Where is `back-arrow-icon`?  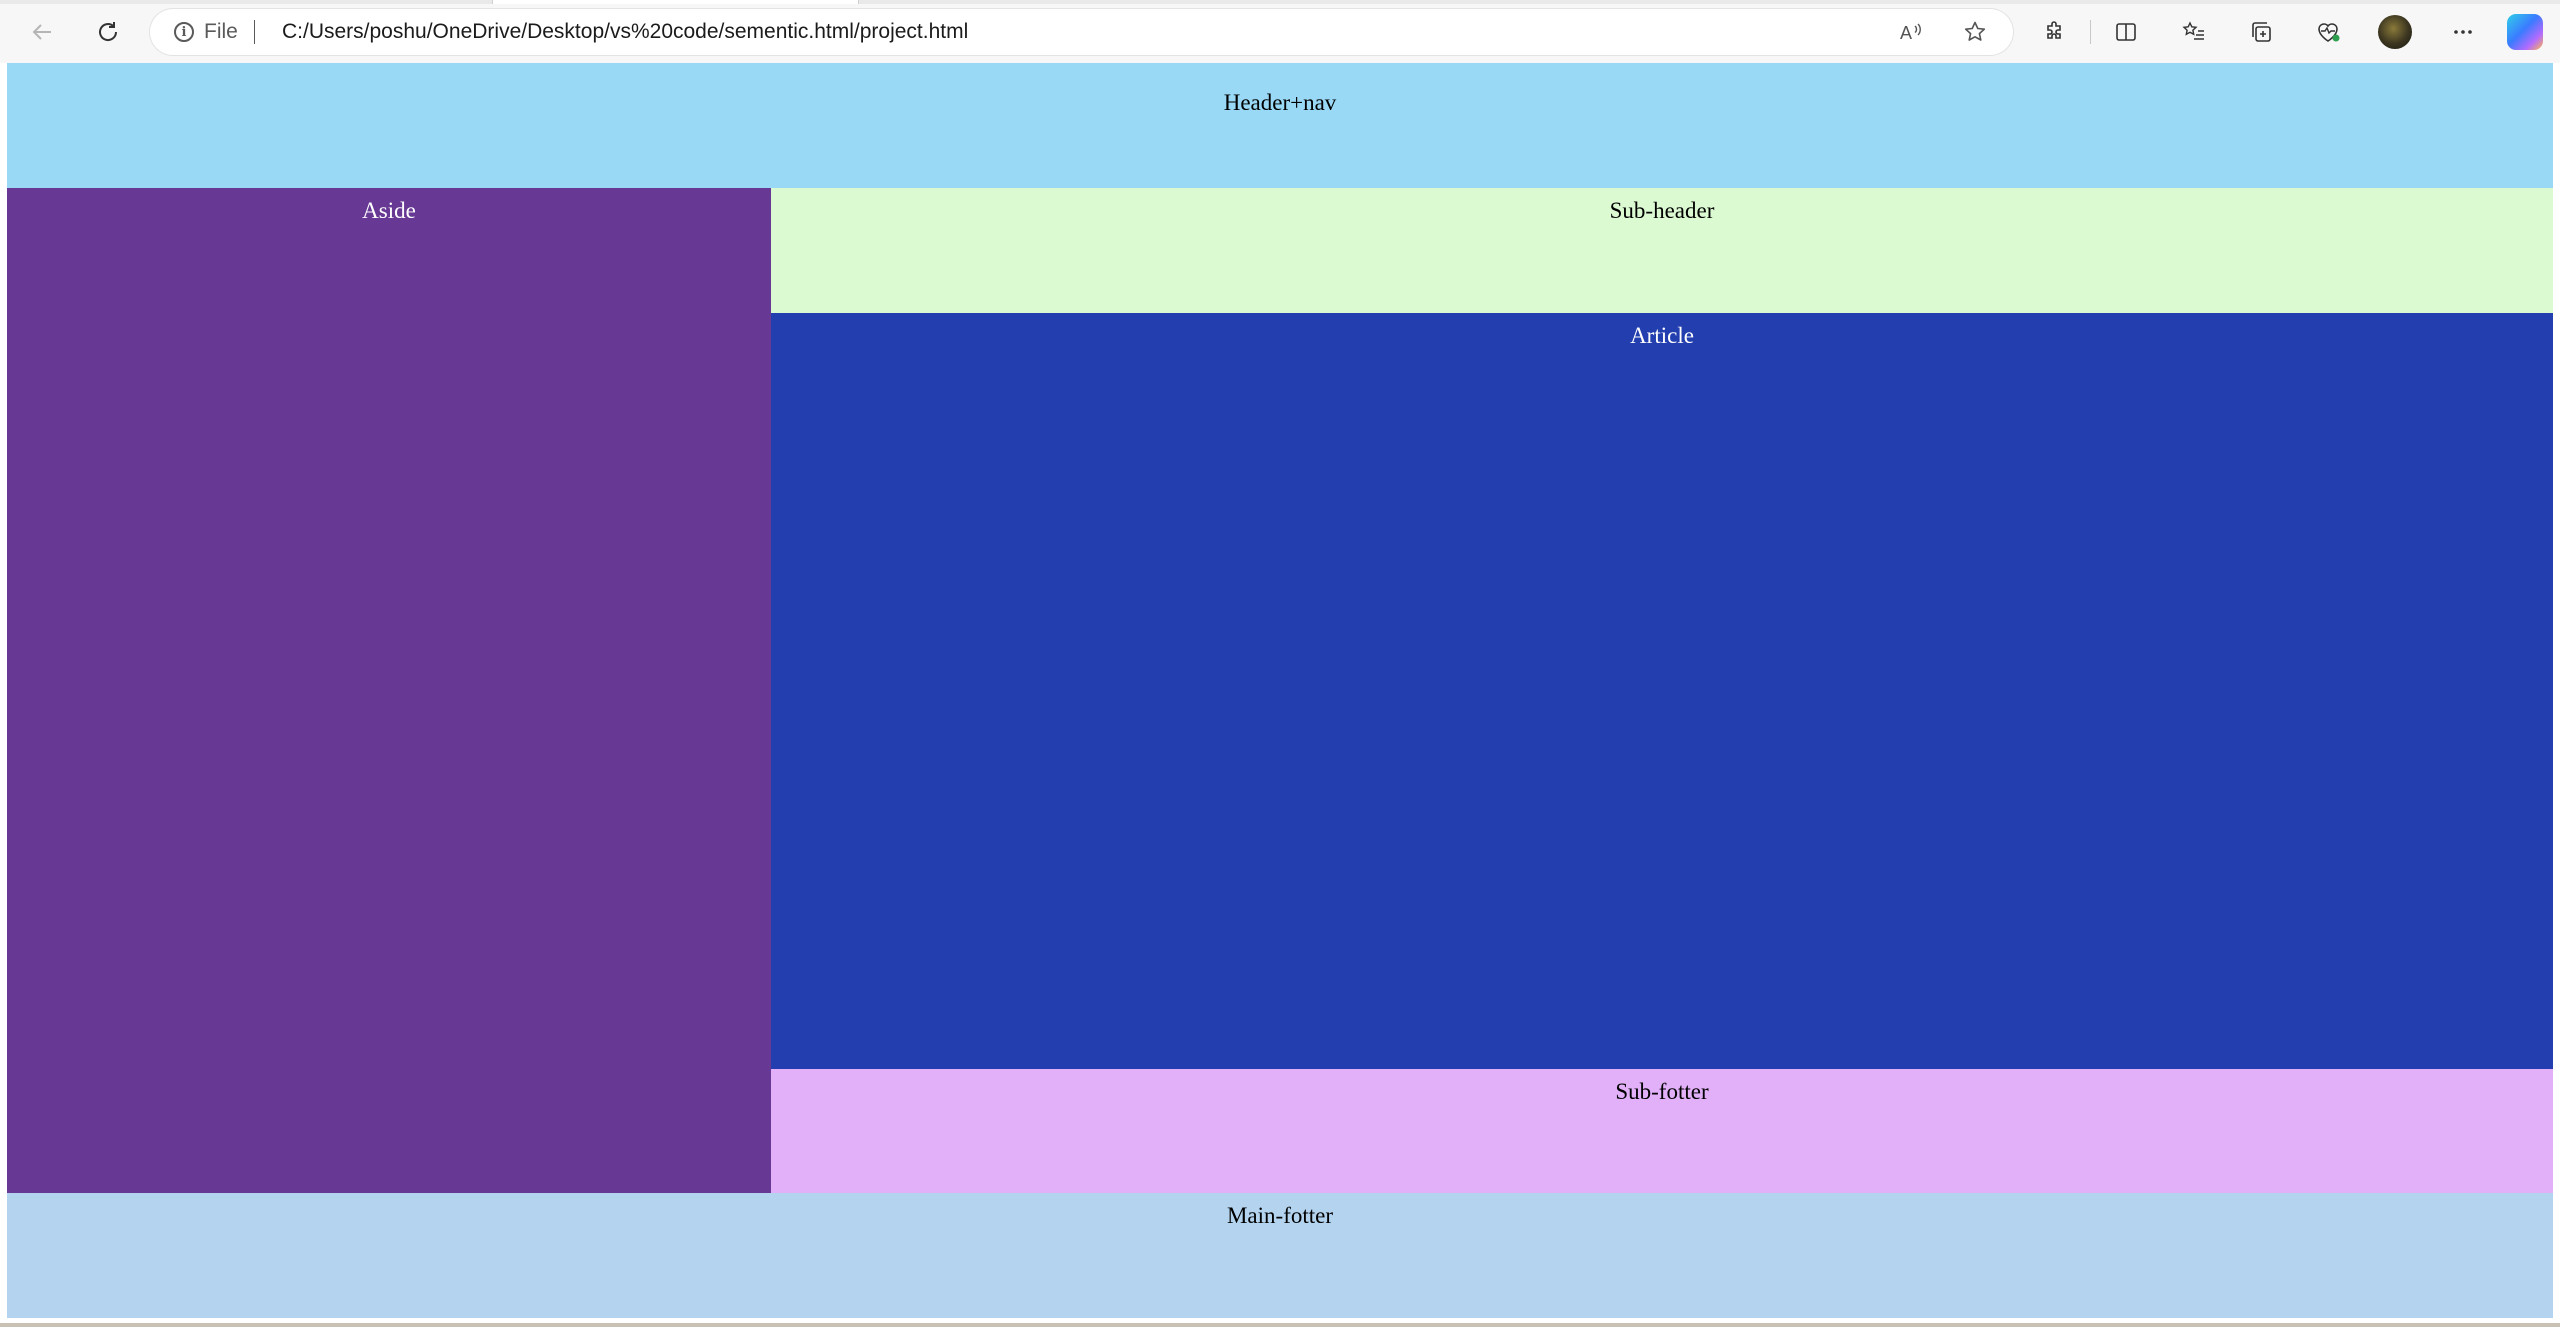 back-arrow-icon is located at coordinates (42, 32).